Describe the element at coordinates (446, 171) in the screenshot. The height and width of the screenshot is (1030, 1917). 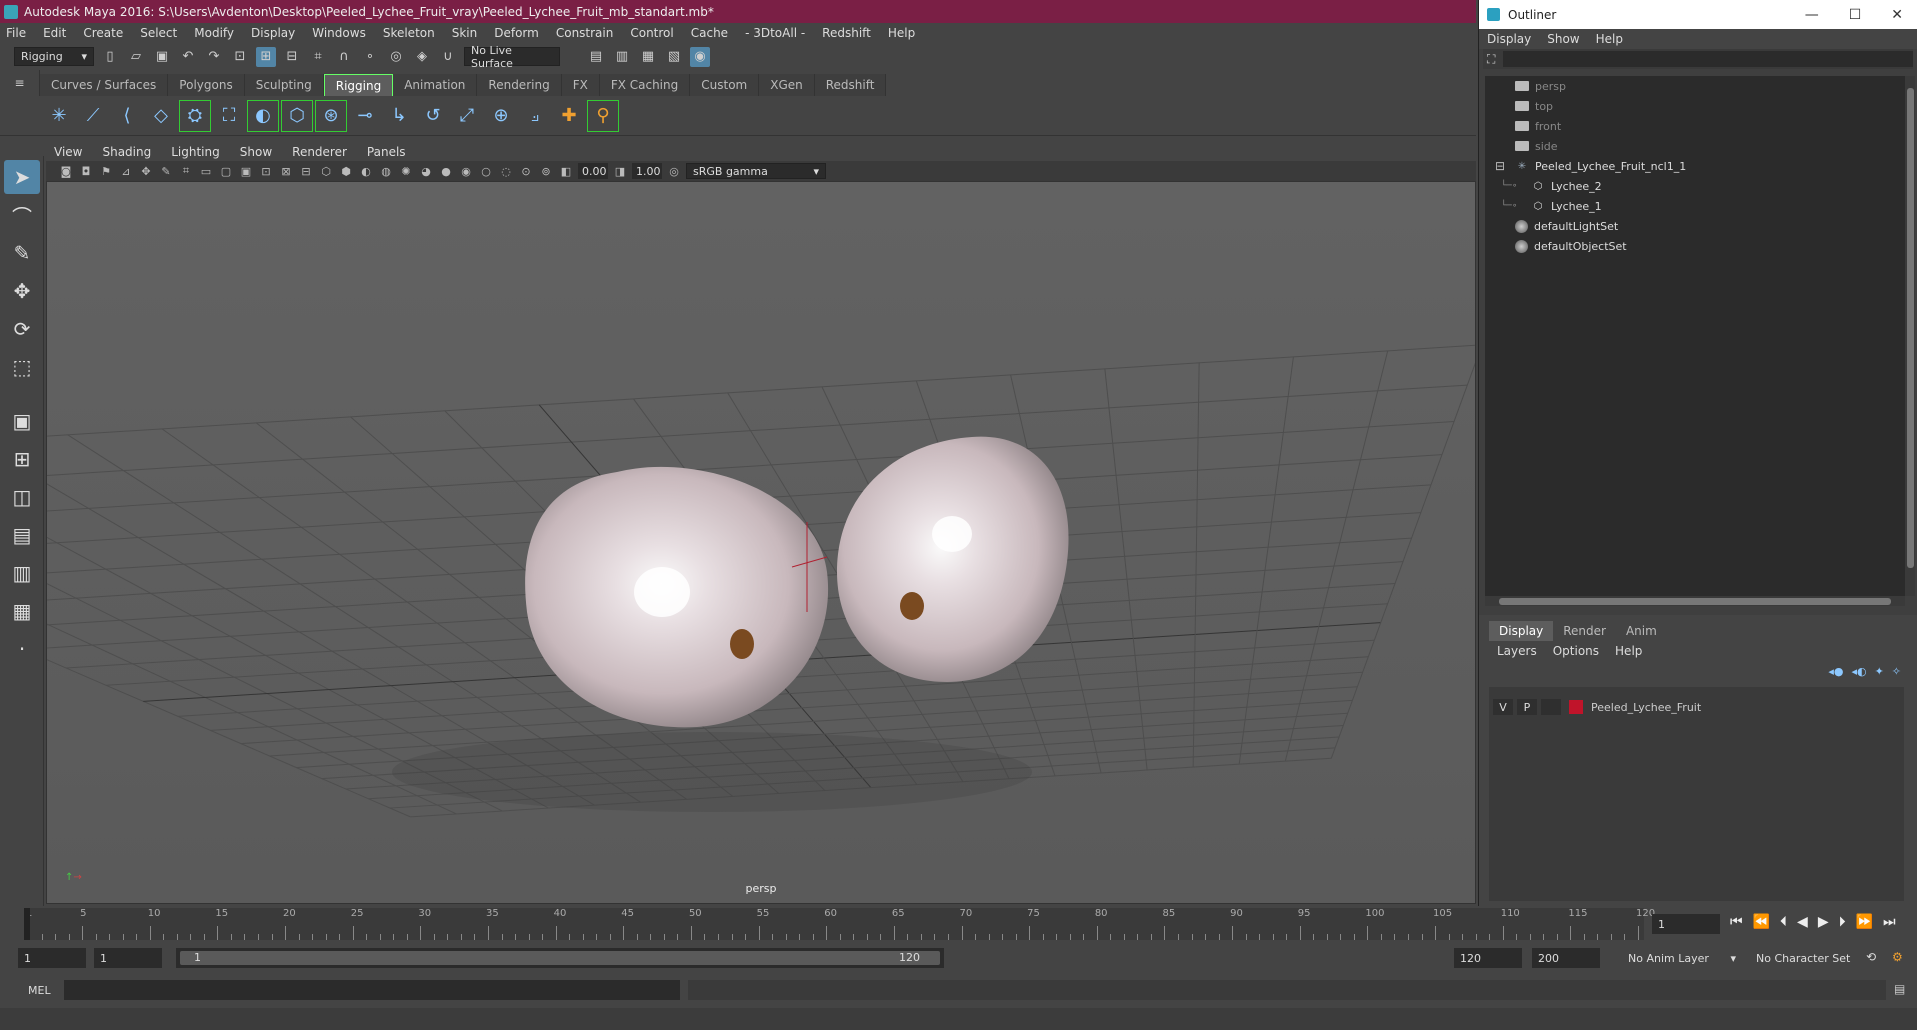
I see `ambient-occlusion-icon: ●` at that location.